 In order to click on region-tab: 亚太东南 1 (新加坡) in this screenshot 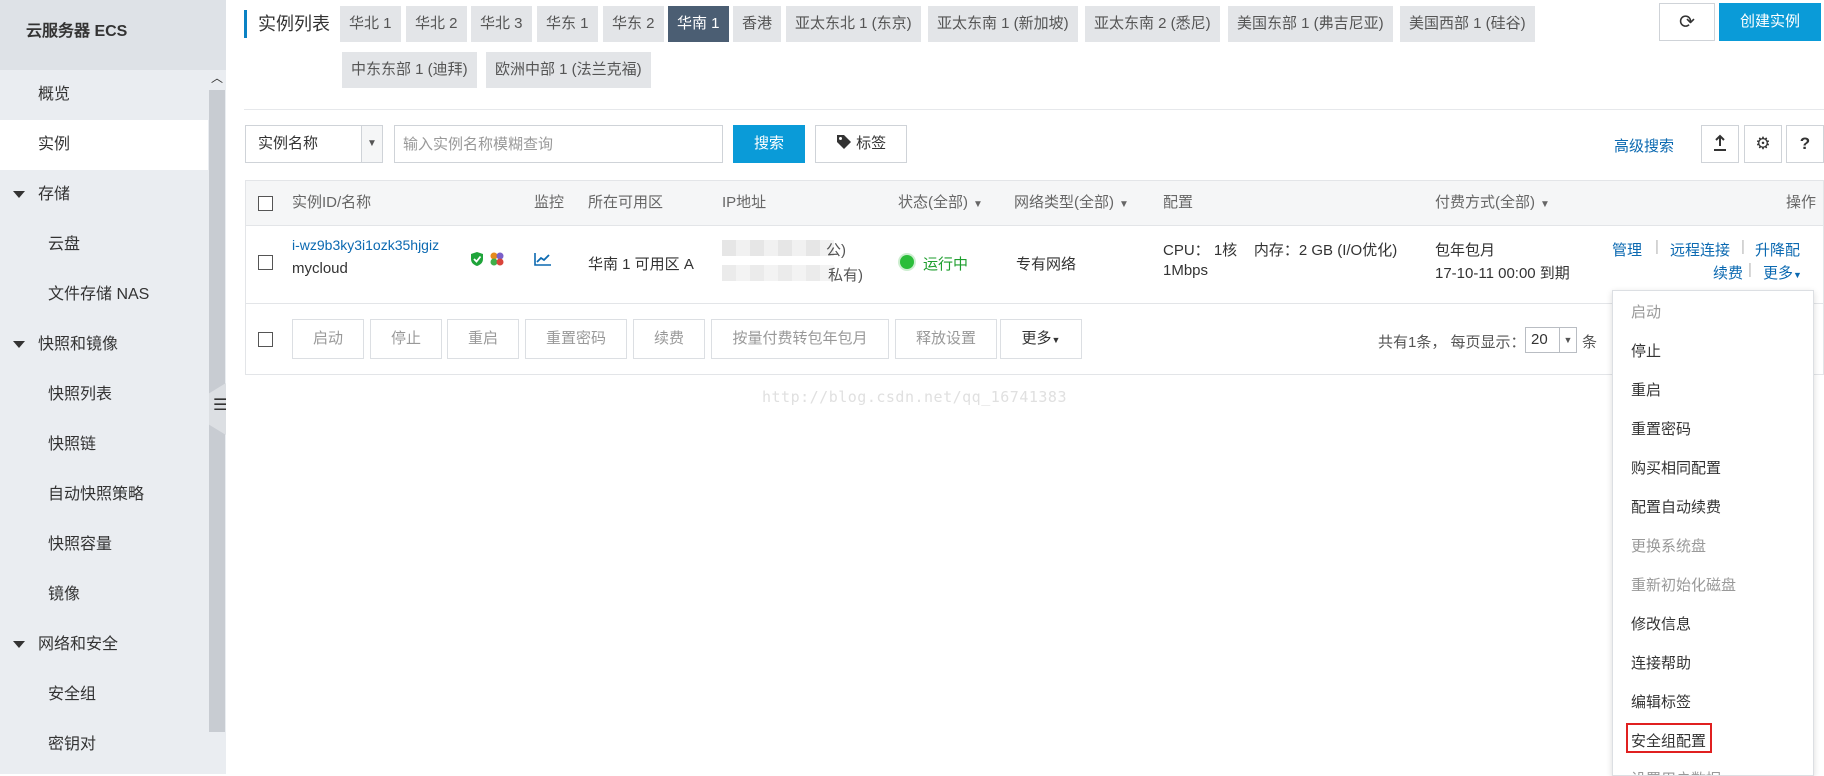, I will do `click(1003, 24)`.